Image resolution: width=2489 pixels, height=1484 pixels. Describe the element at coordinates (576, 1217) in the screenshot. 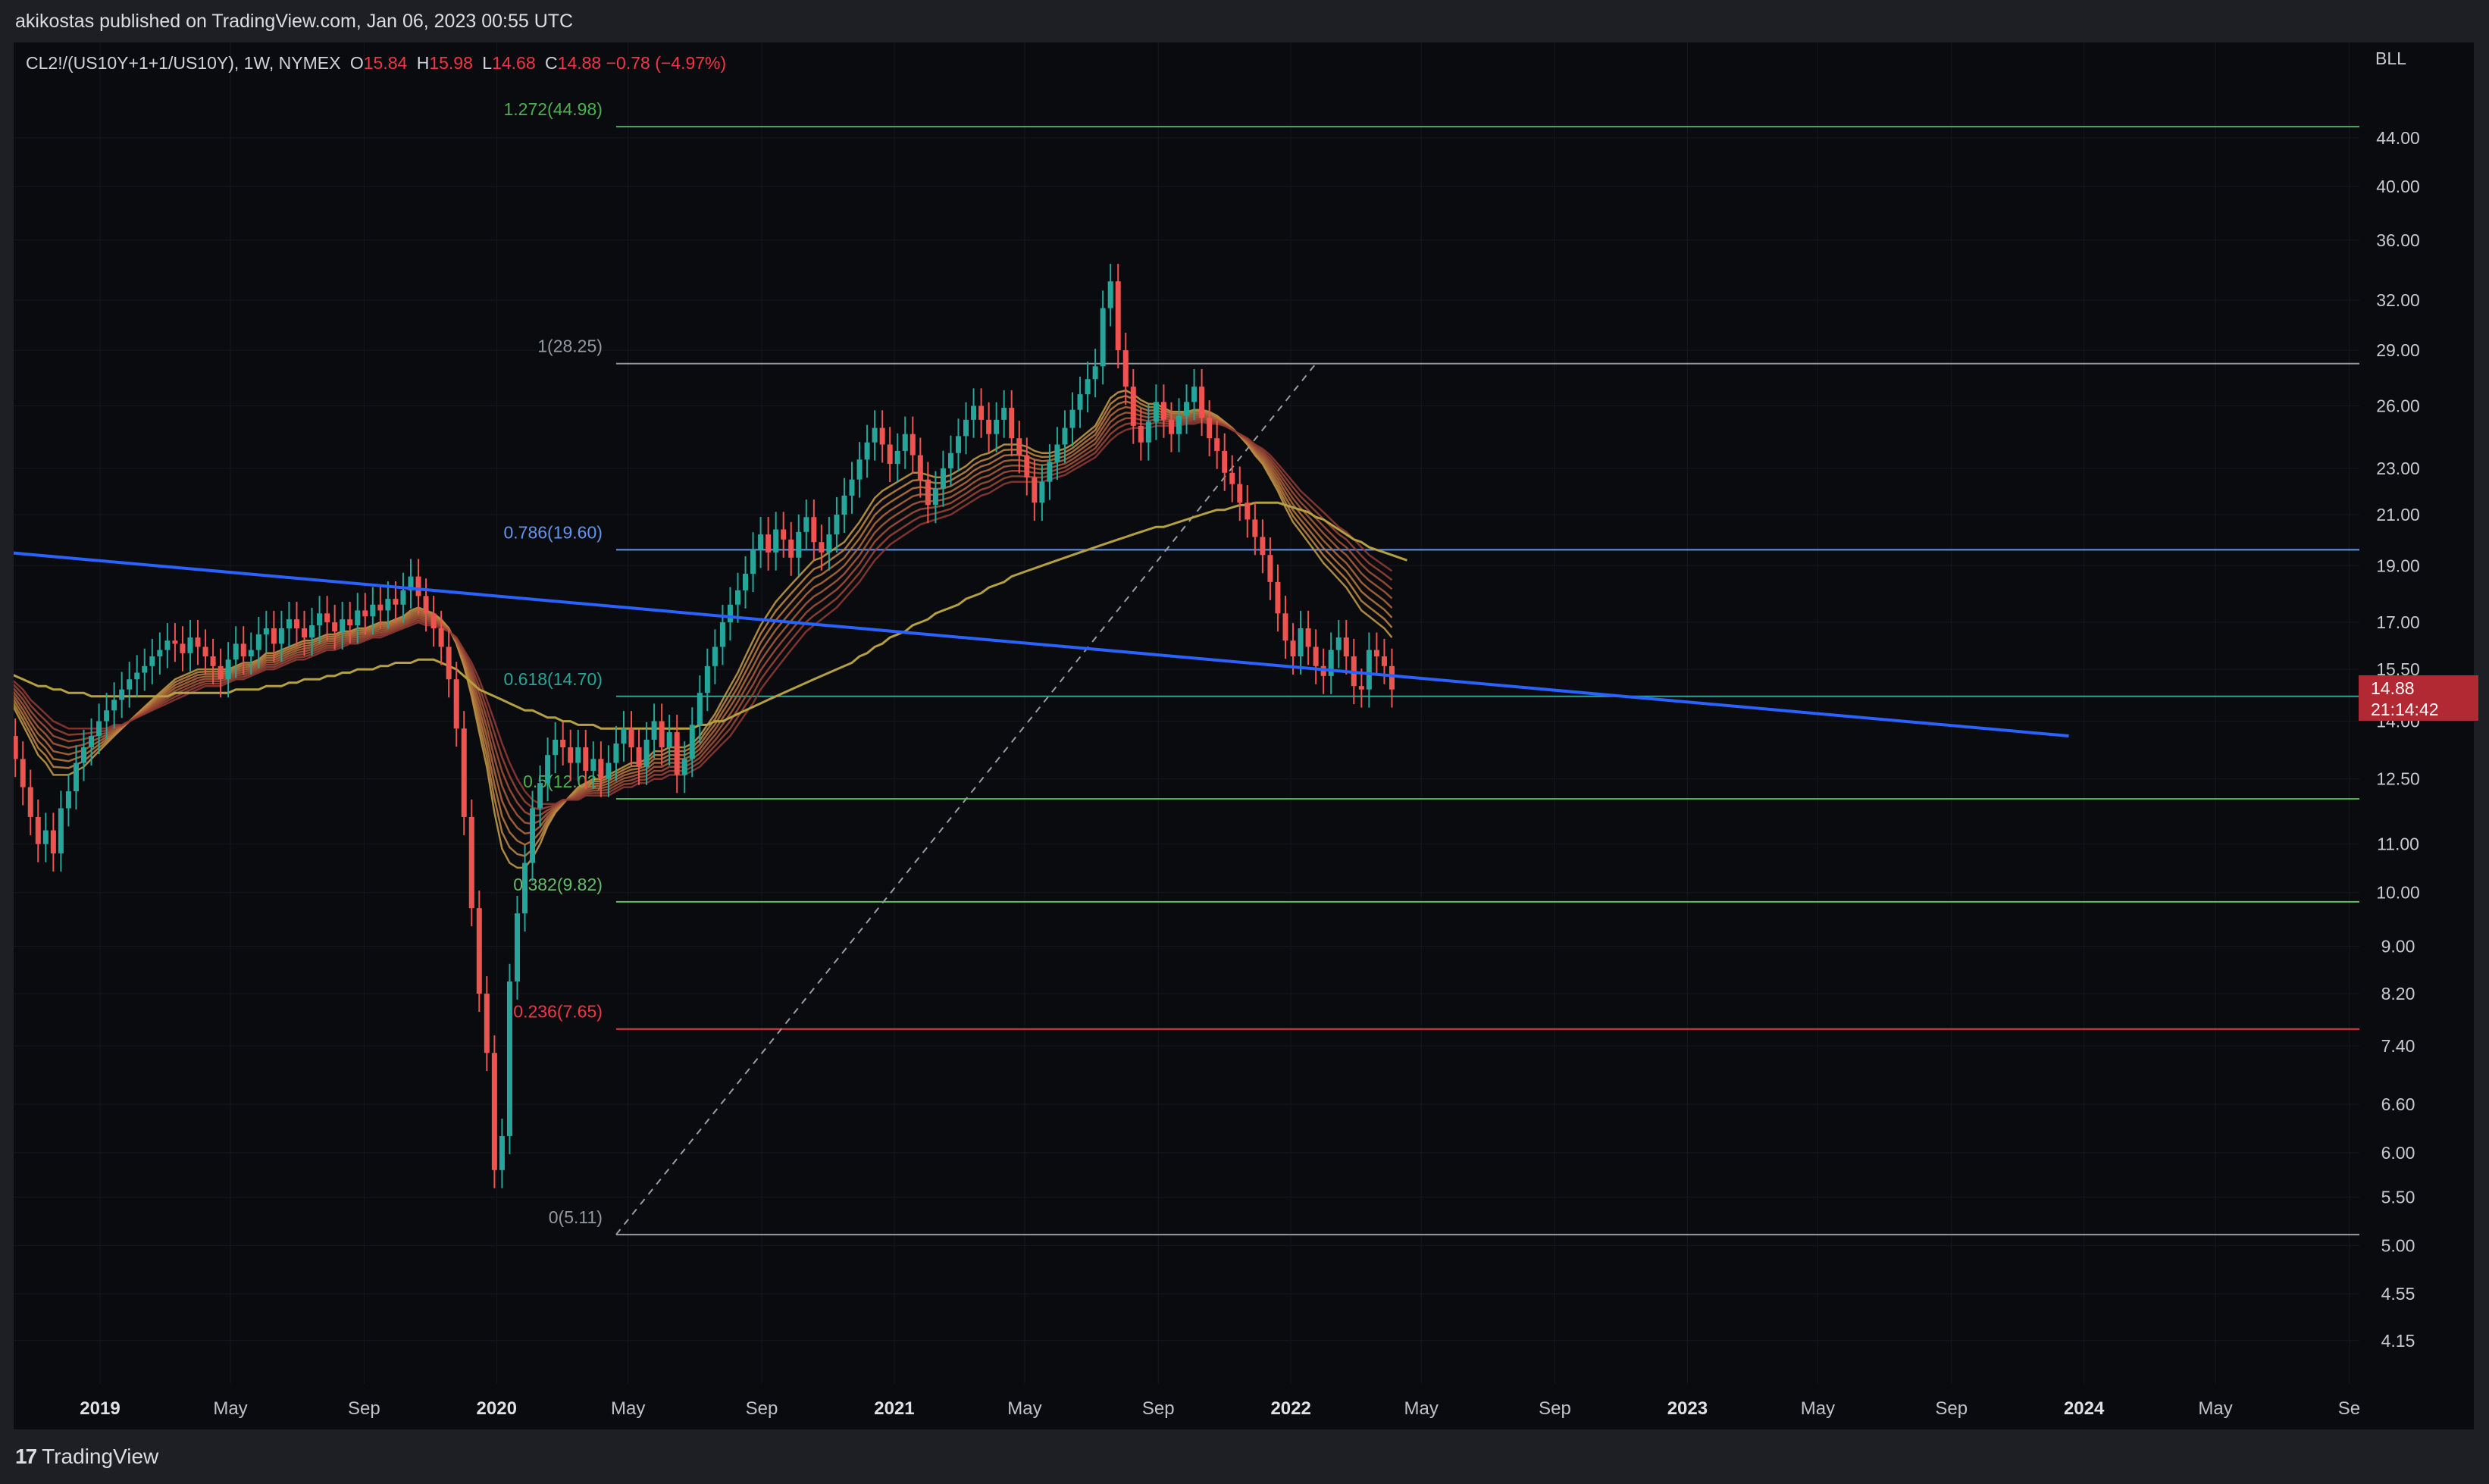

I see `fib-level-label: 0(5.11)` at that location.